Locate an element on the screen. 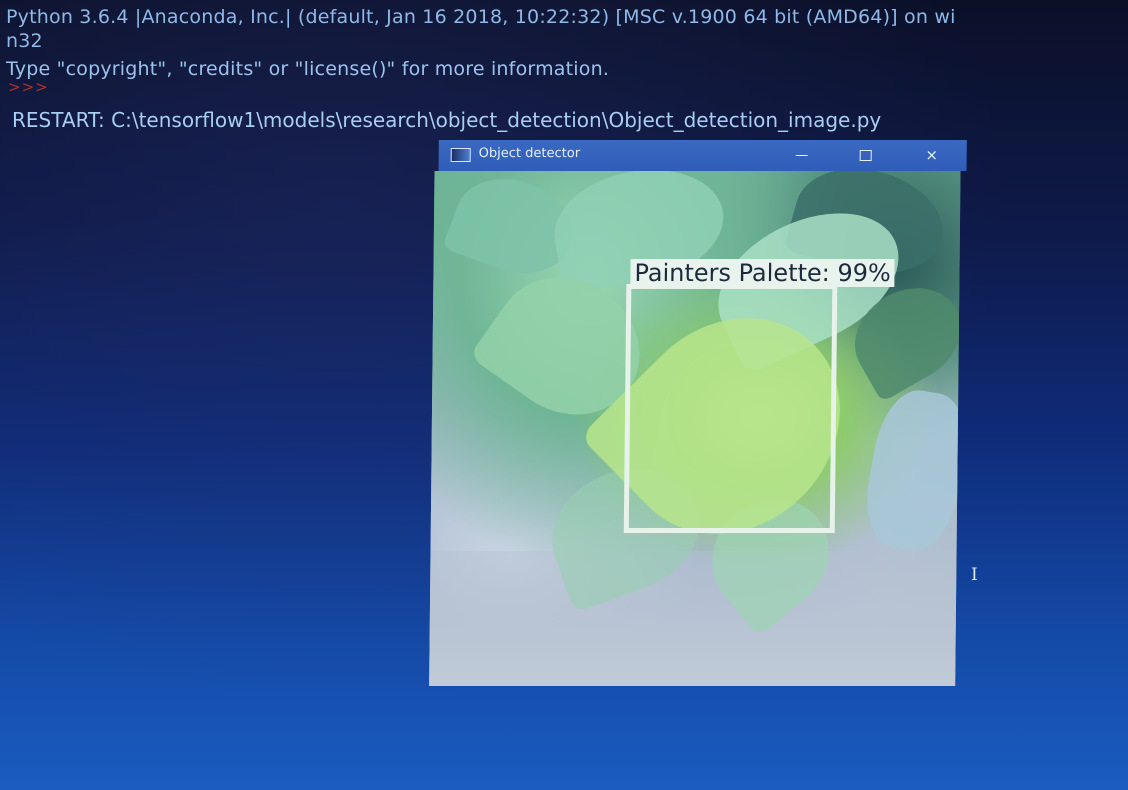 The image size is (1128, 790). window-title: Object detector is located at coordinates (529, 153).